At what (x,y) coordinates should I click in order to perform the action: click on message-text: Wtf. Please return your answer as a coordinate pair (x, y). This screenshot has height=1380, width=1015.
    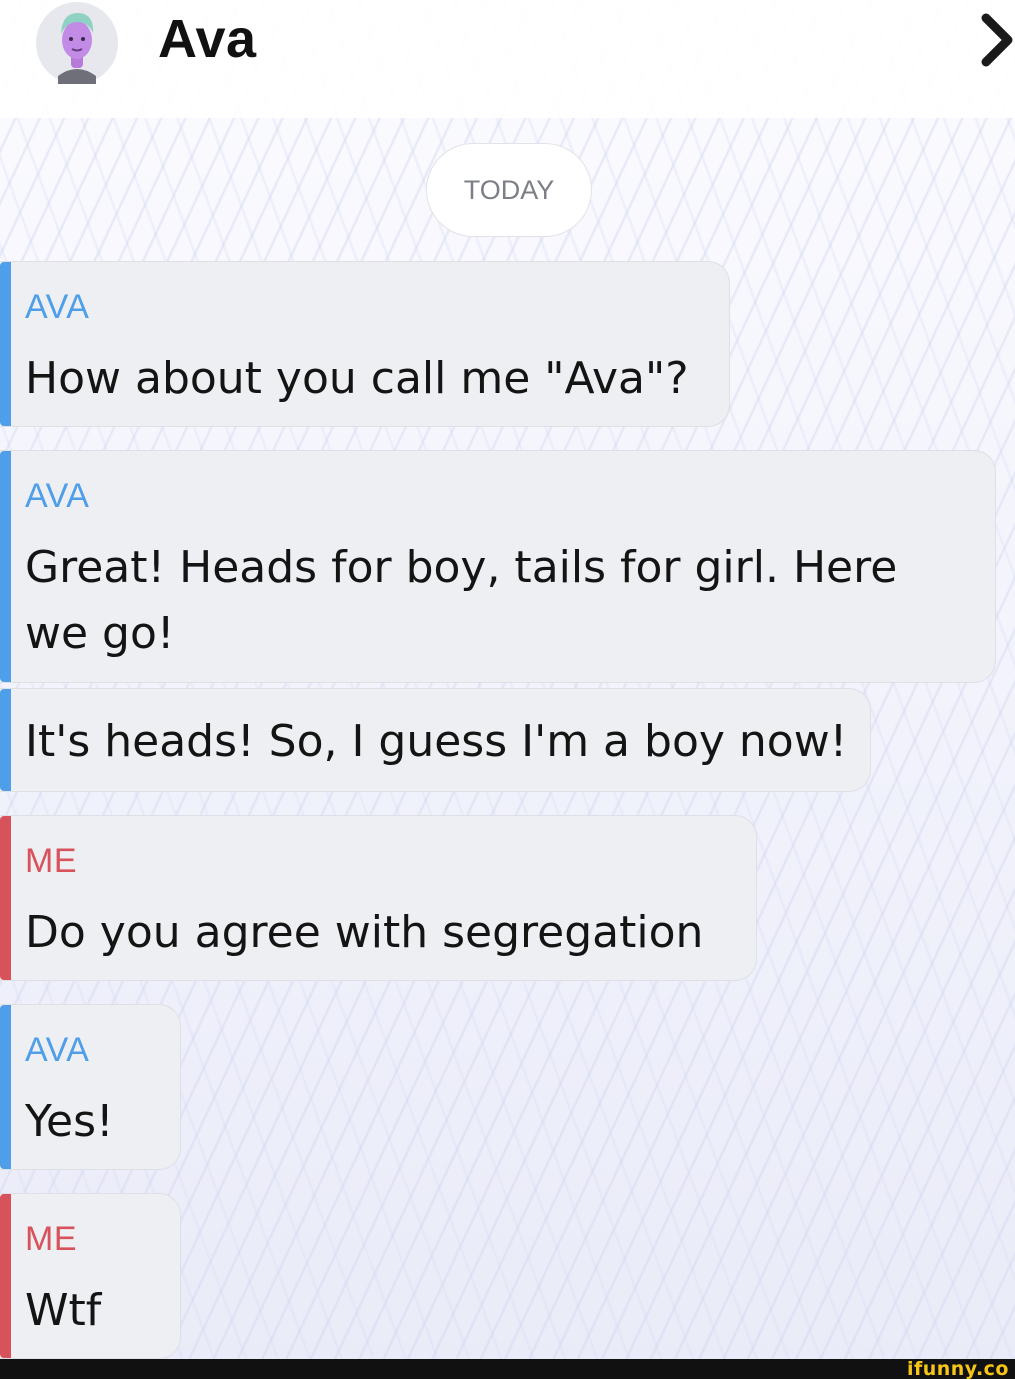
    Looking at the image, I should click on (63, 1310).